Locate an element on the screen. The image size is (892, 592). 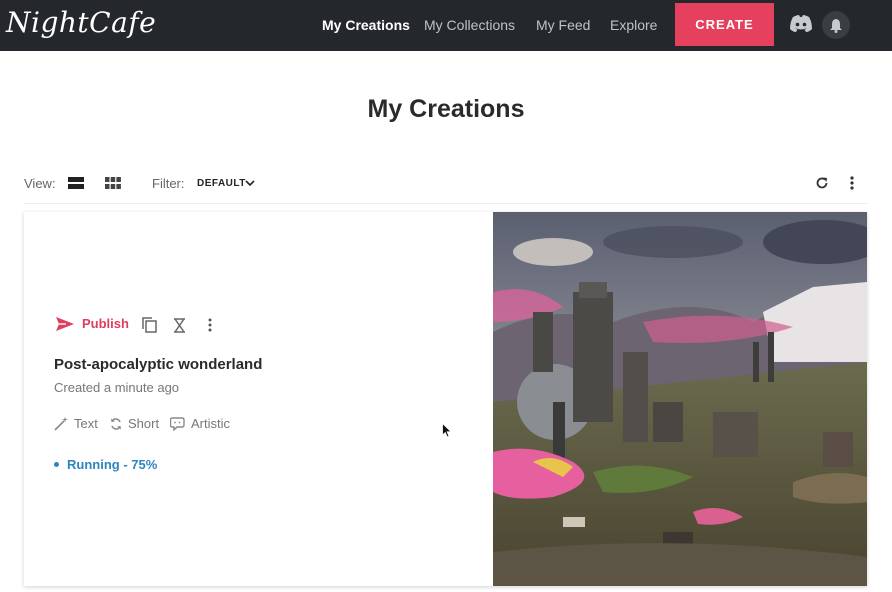
creation-title: Post-apocalyptic wonderland is located at coordinates (158, 364).